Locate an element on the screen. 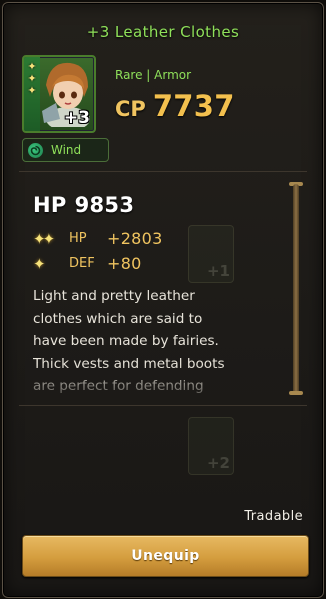  description-line: clothes which are said to is located at coordinates (118, 318).